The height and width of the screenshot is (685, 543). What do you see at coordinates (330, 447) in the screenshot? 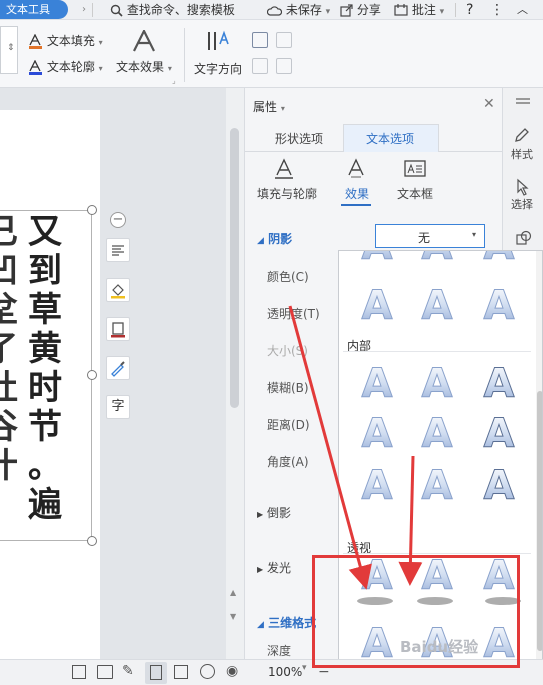
I see `annotation-arrow` at bounding box center [330, 447].